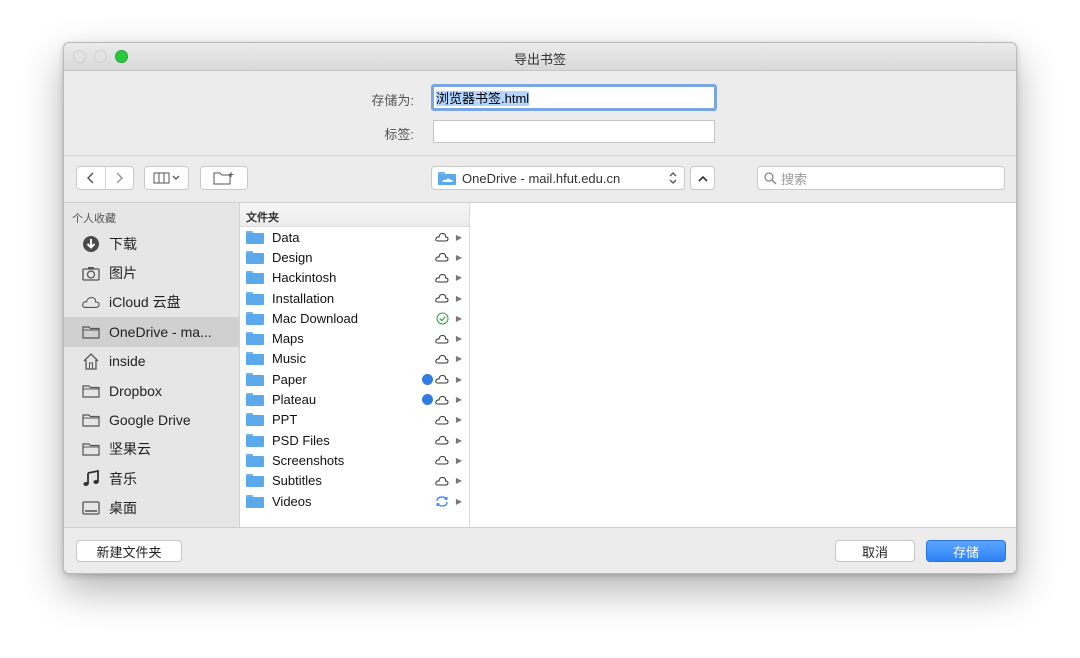 This screenshot has width=1080, height=658. What do you see at coordinates (770, 178) in the screenshot?
I see `search-icon` at bounding box center [770, 178].